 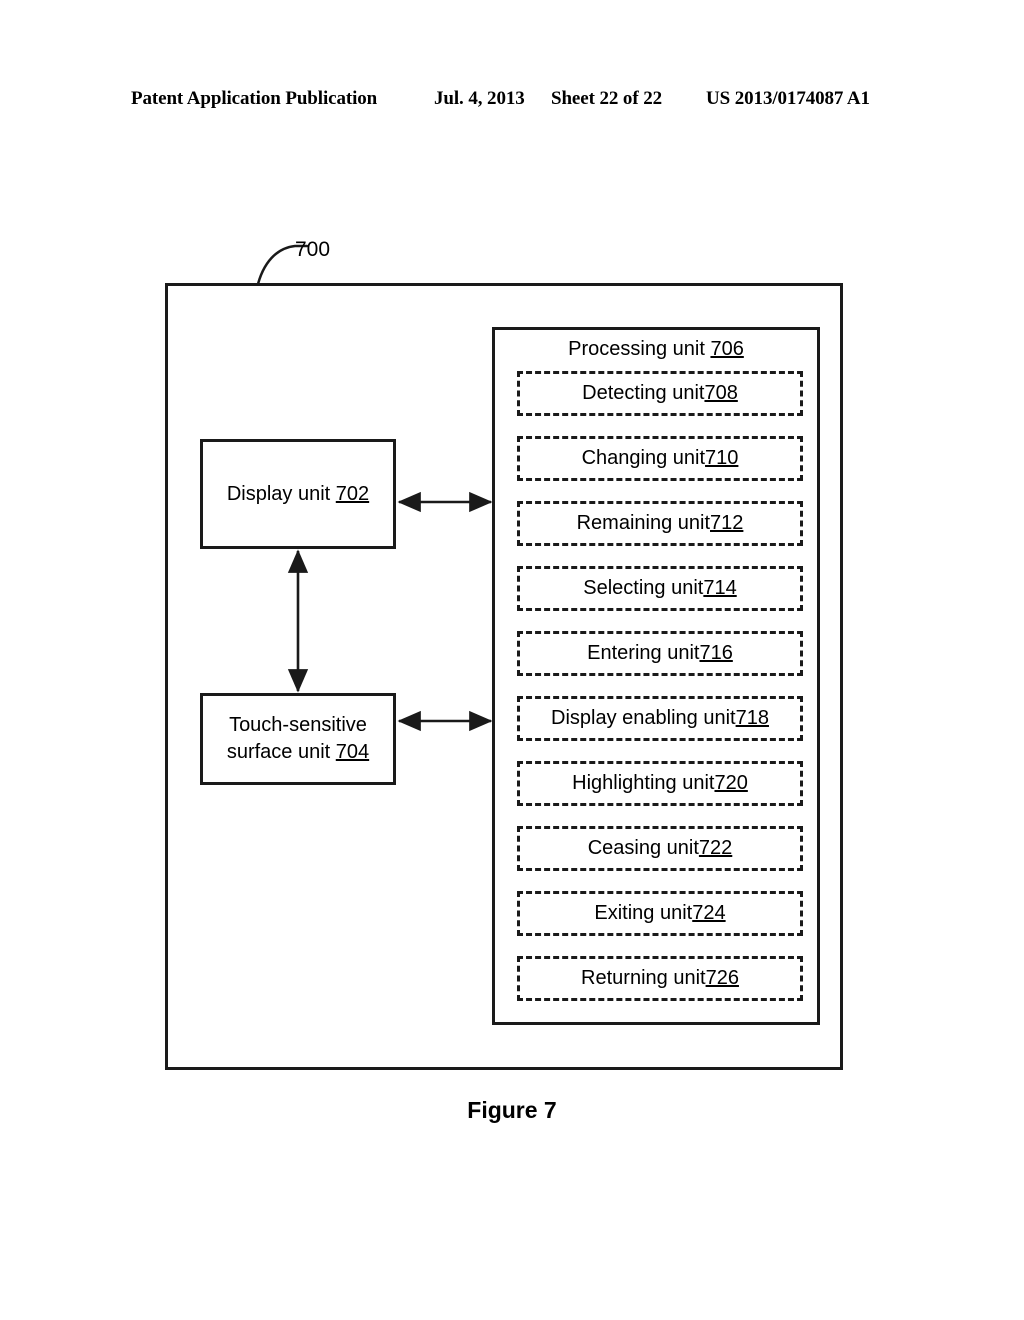 I want to click on processing-sub-unit-708: Detecting unit 708, so click(x=660, y=393).